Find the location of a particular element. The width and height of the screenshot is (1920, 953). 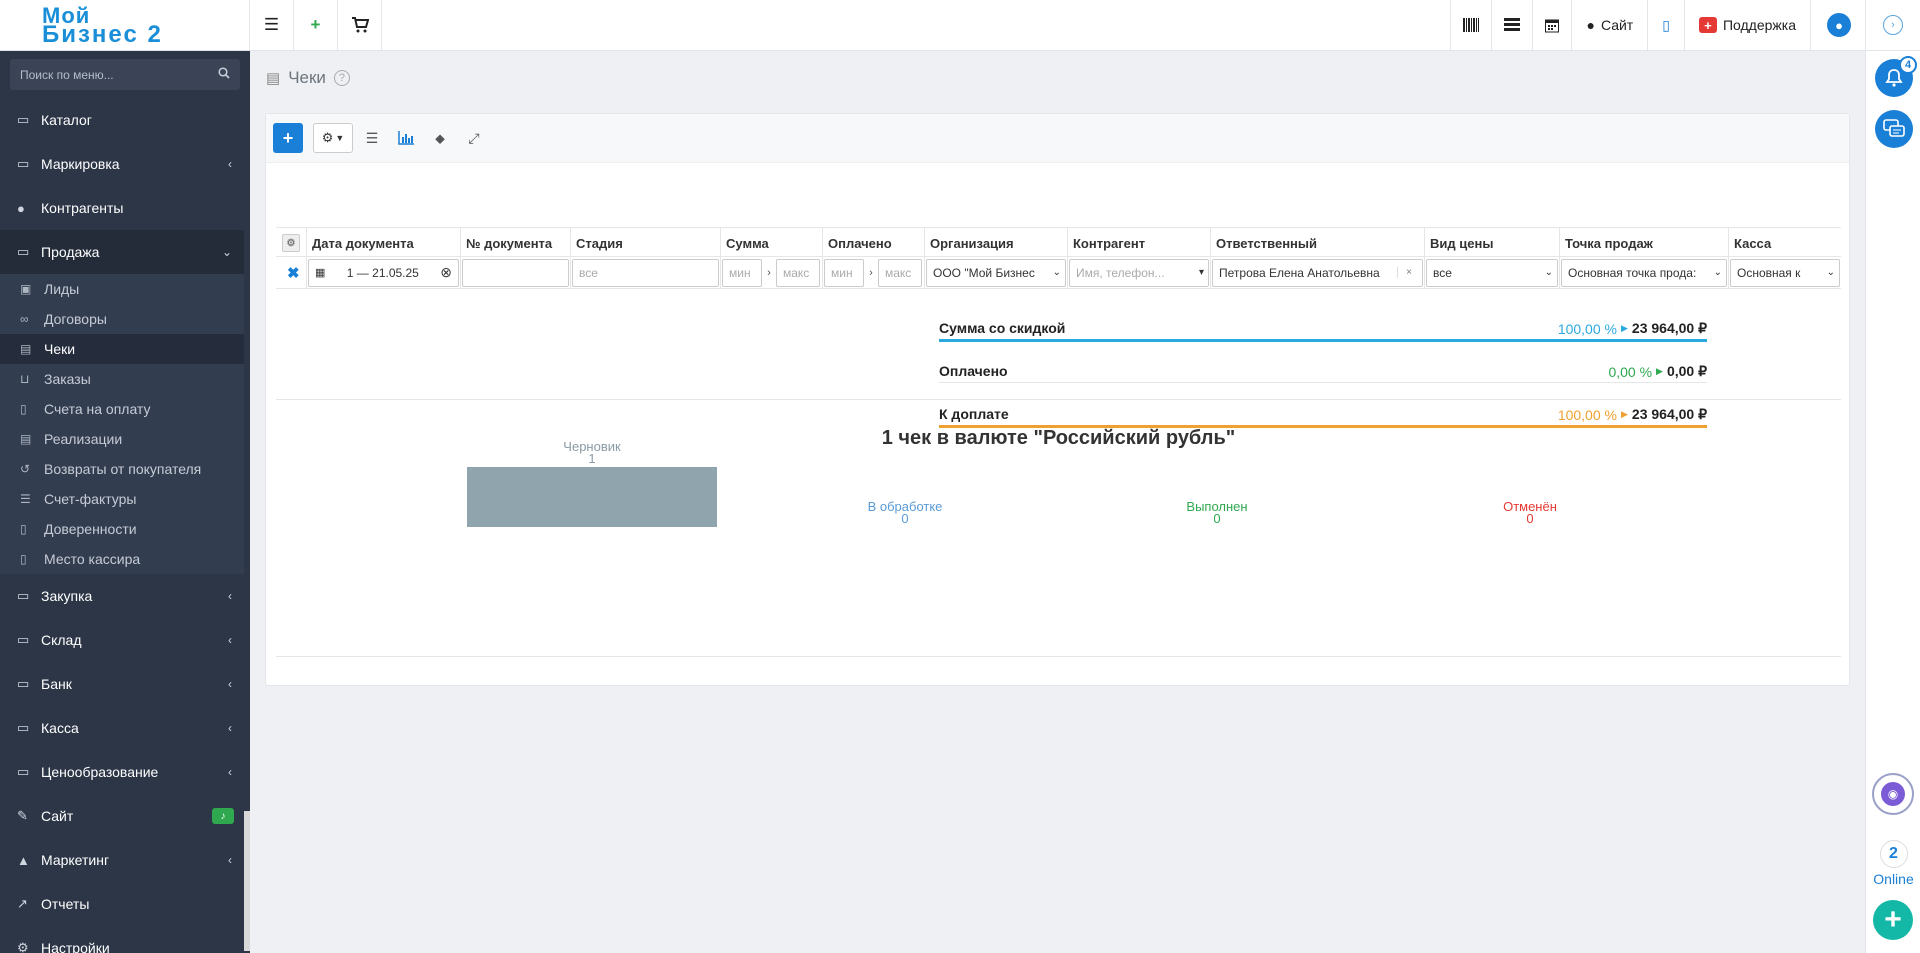

help-icon: ? is located at coordinates (341, 78).